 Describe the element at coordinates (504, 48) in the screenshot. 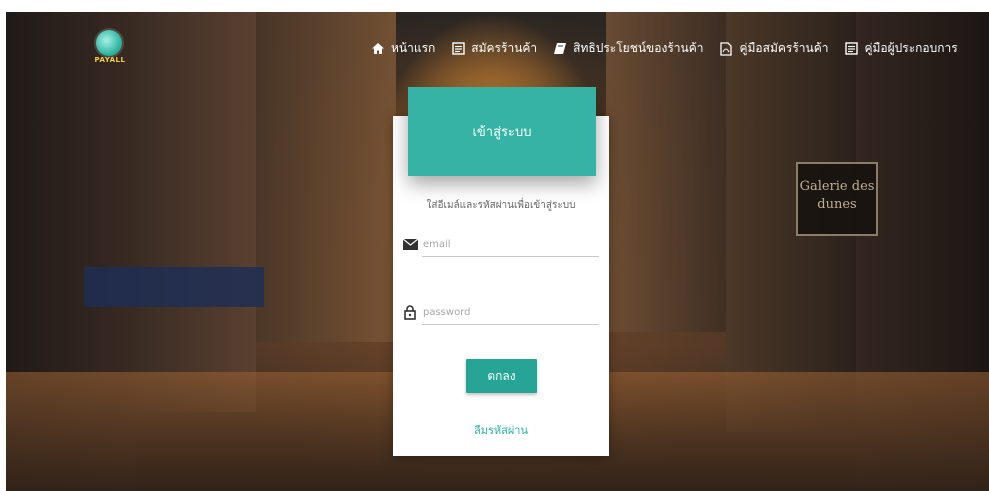

I see `nav-item-label: สมัครร้านค้า` at that location.